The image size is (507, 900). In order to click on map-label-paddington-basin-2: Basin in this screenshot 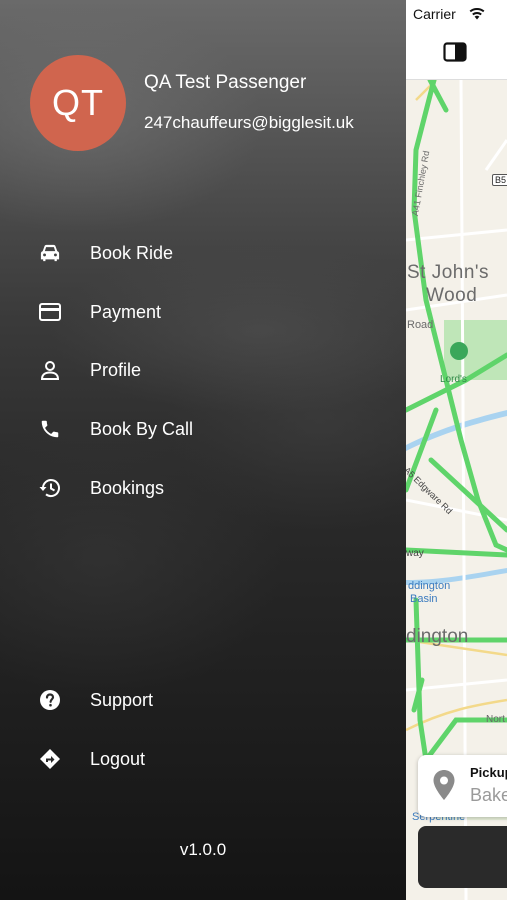, I will do `click(424, 599)`.